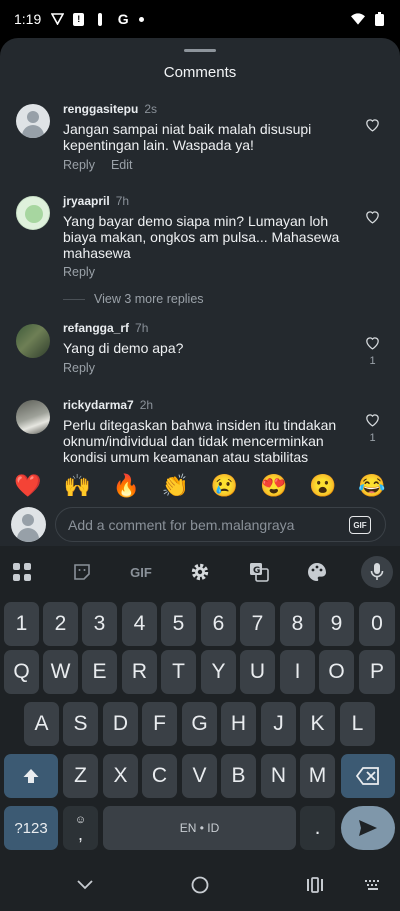 The width and height of the screenshot is (400, 911). I want to click on space-bar: EN • ID, so click(199, 828).